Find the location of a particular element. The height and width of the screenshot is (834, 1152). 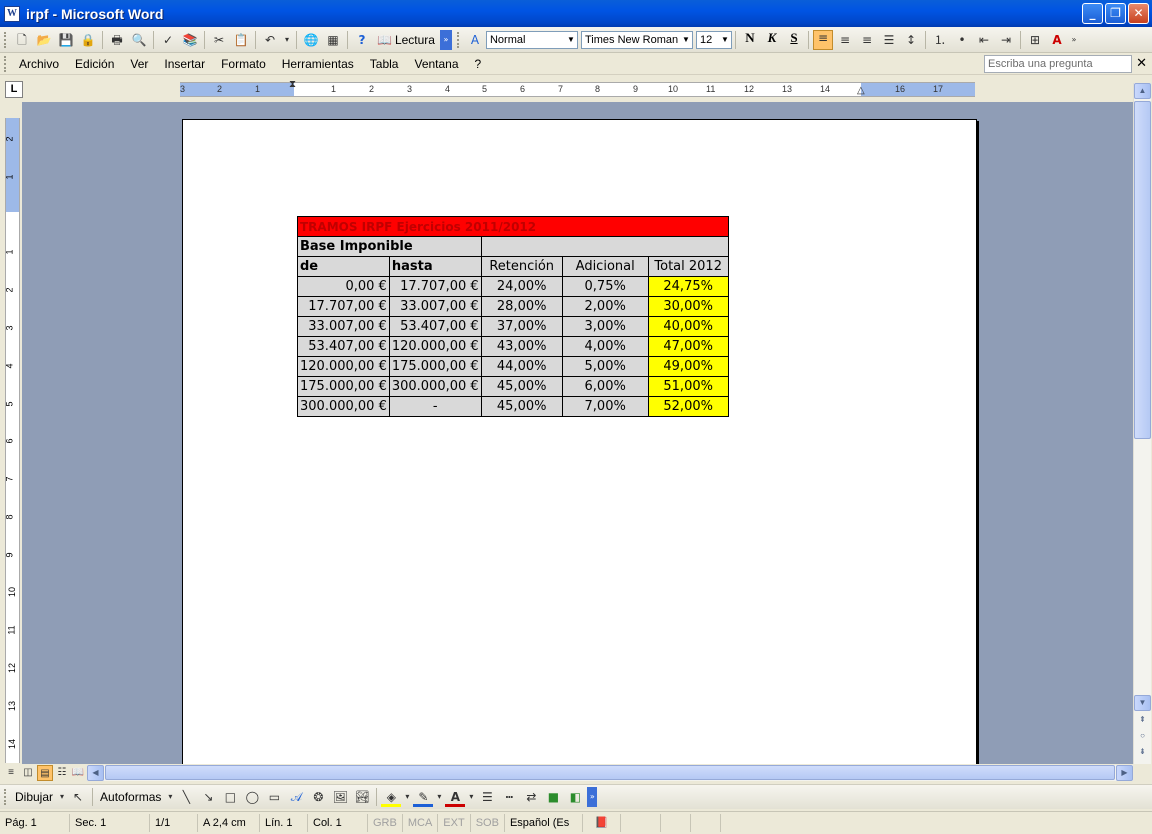

diagram-icon: ❂ is located at coordinates (318, 797).